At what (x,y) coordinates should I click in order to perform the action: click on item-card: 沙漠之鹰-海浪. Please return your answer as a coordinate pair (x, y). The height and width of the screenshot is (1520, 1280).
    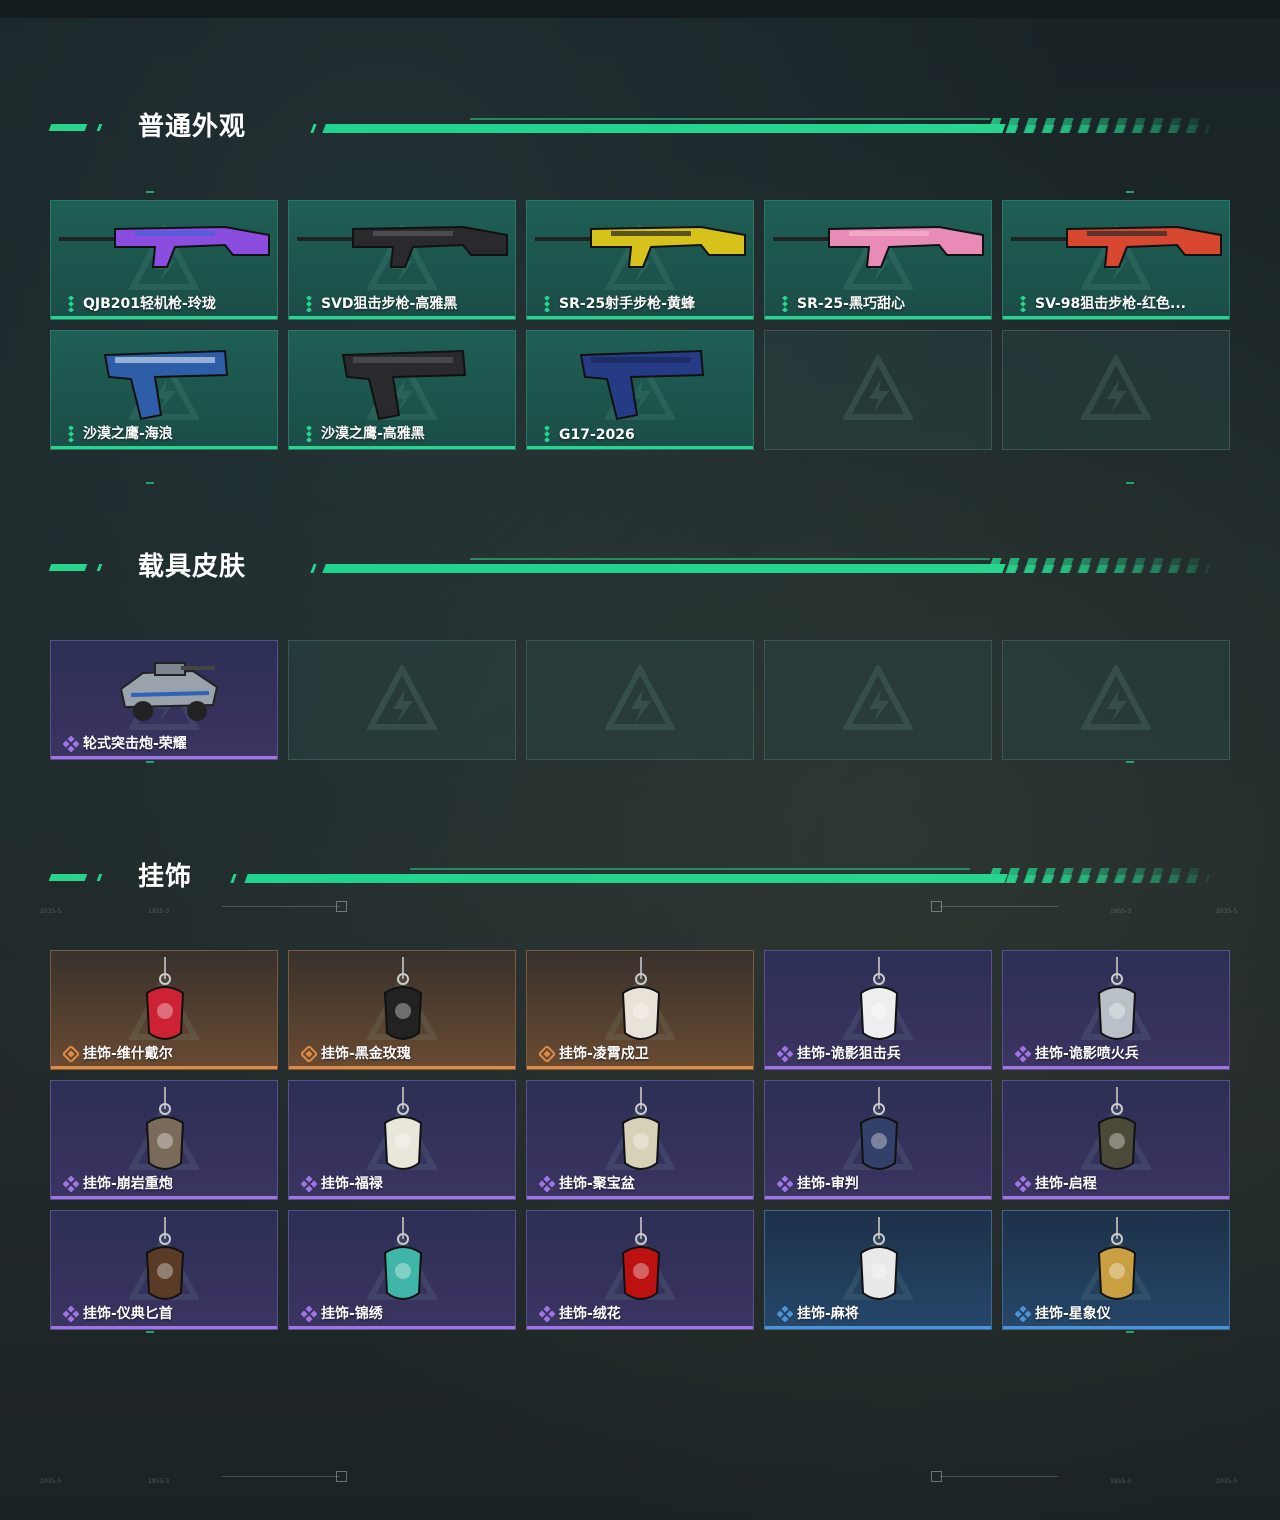
    Looking at the image, I should click on (164, 390).